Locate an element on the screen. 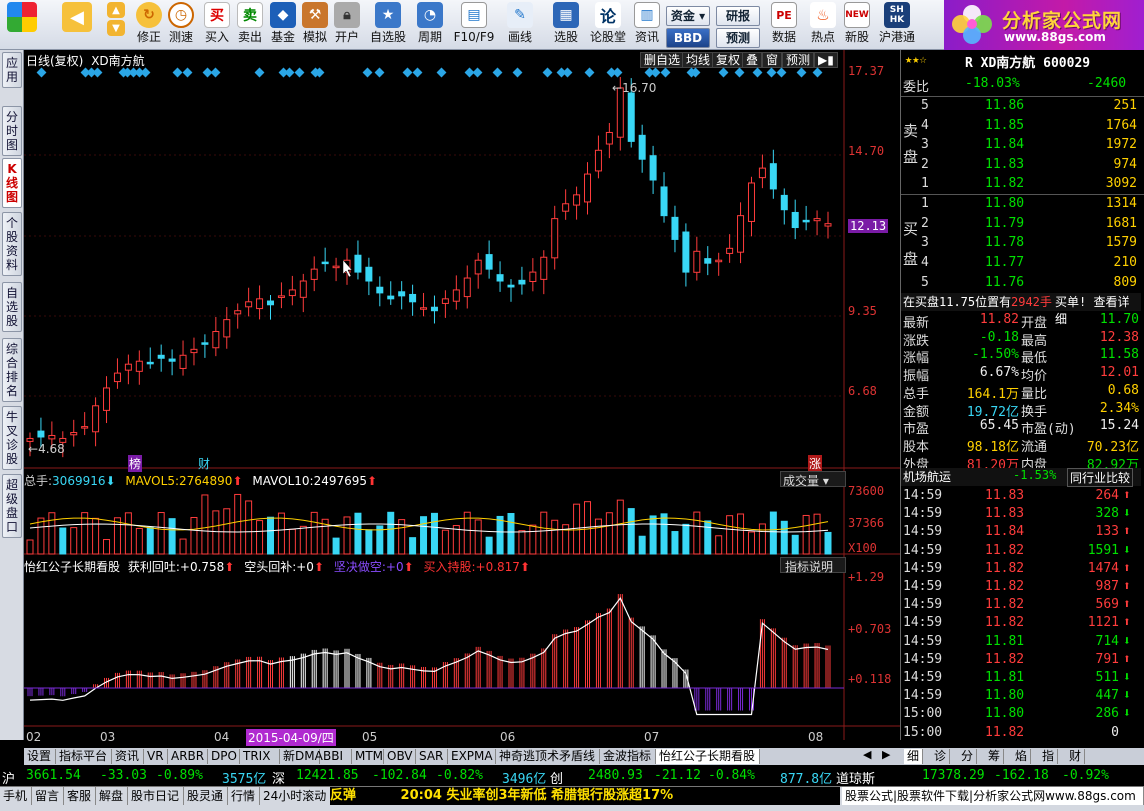 Image resolution: width=1144 pixels, height=811 pixels. rank-badge: 榜 is located at coordinates (135, 463).